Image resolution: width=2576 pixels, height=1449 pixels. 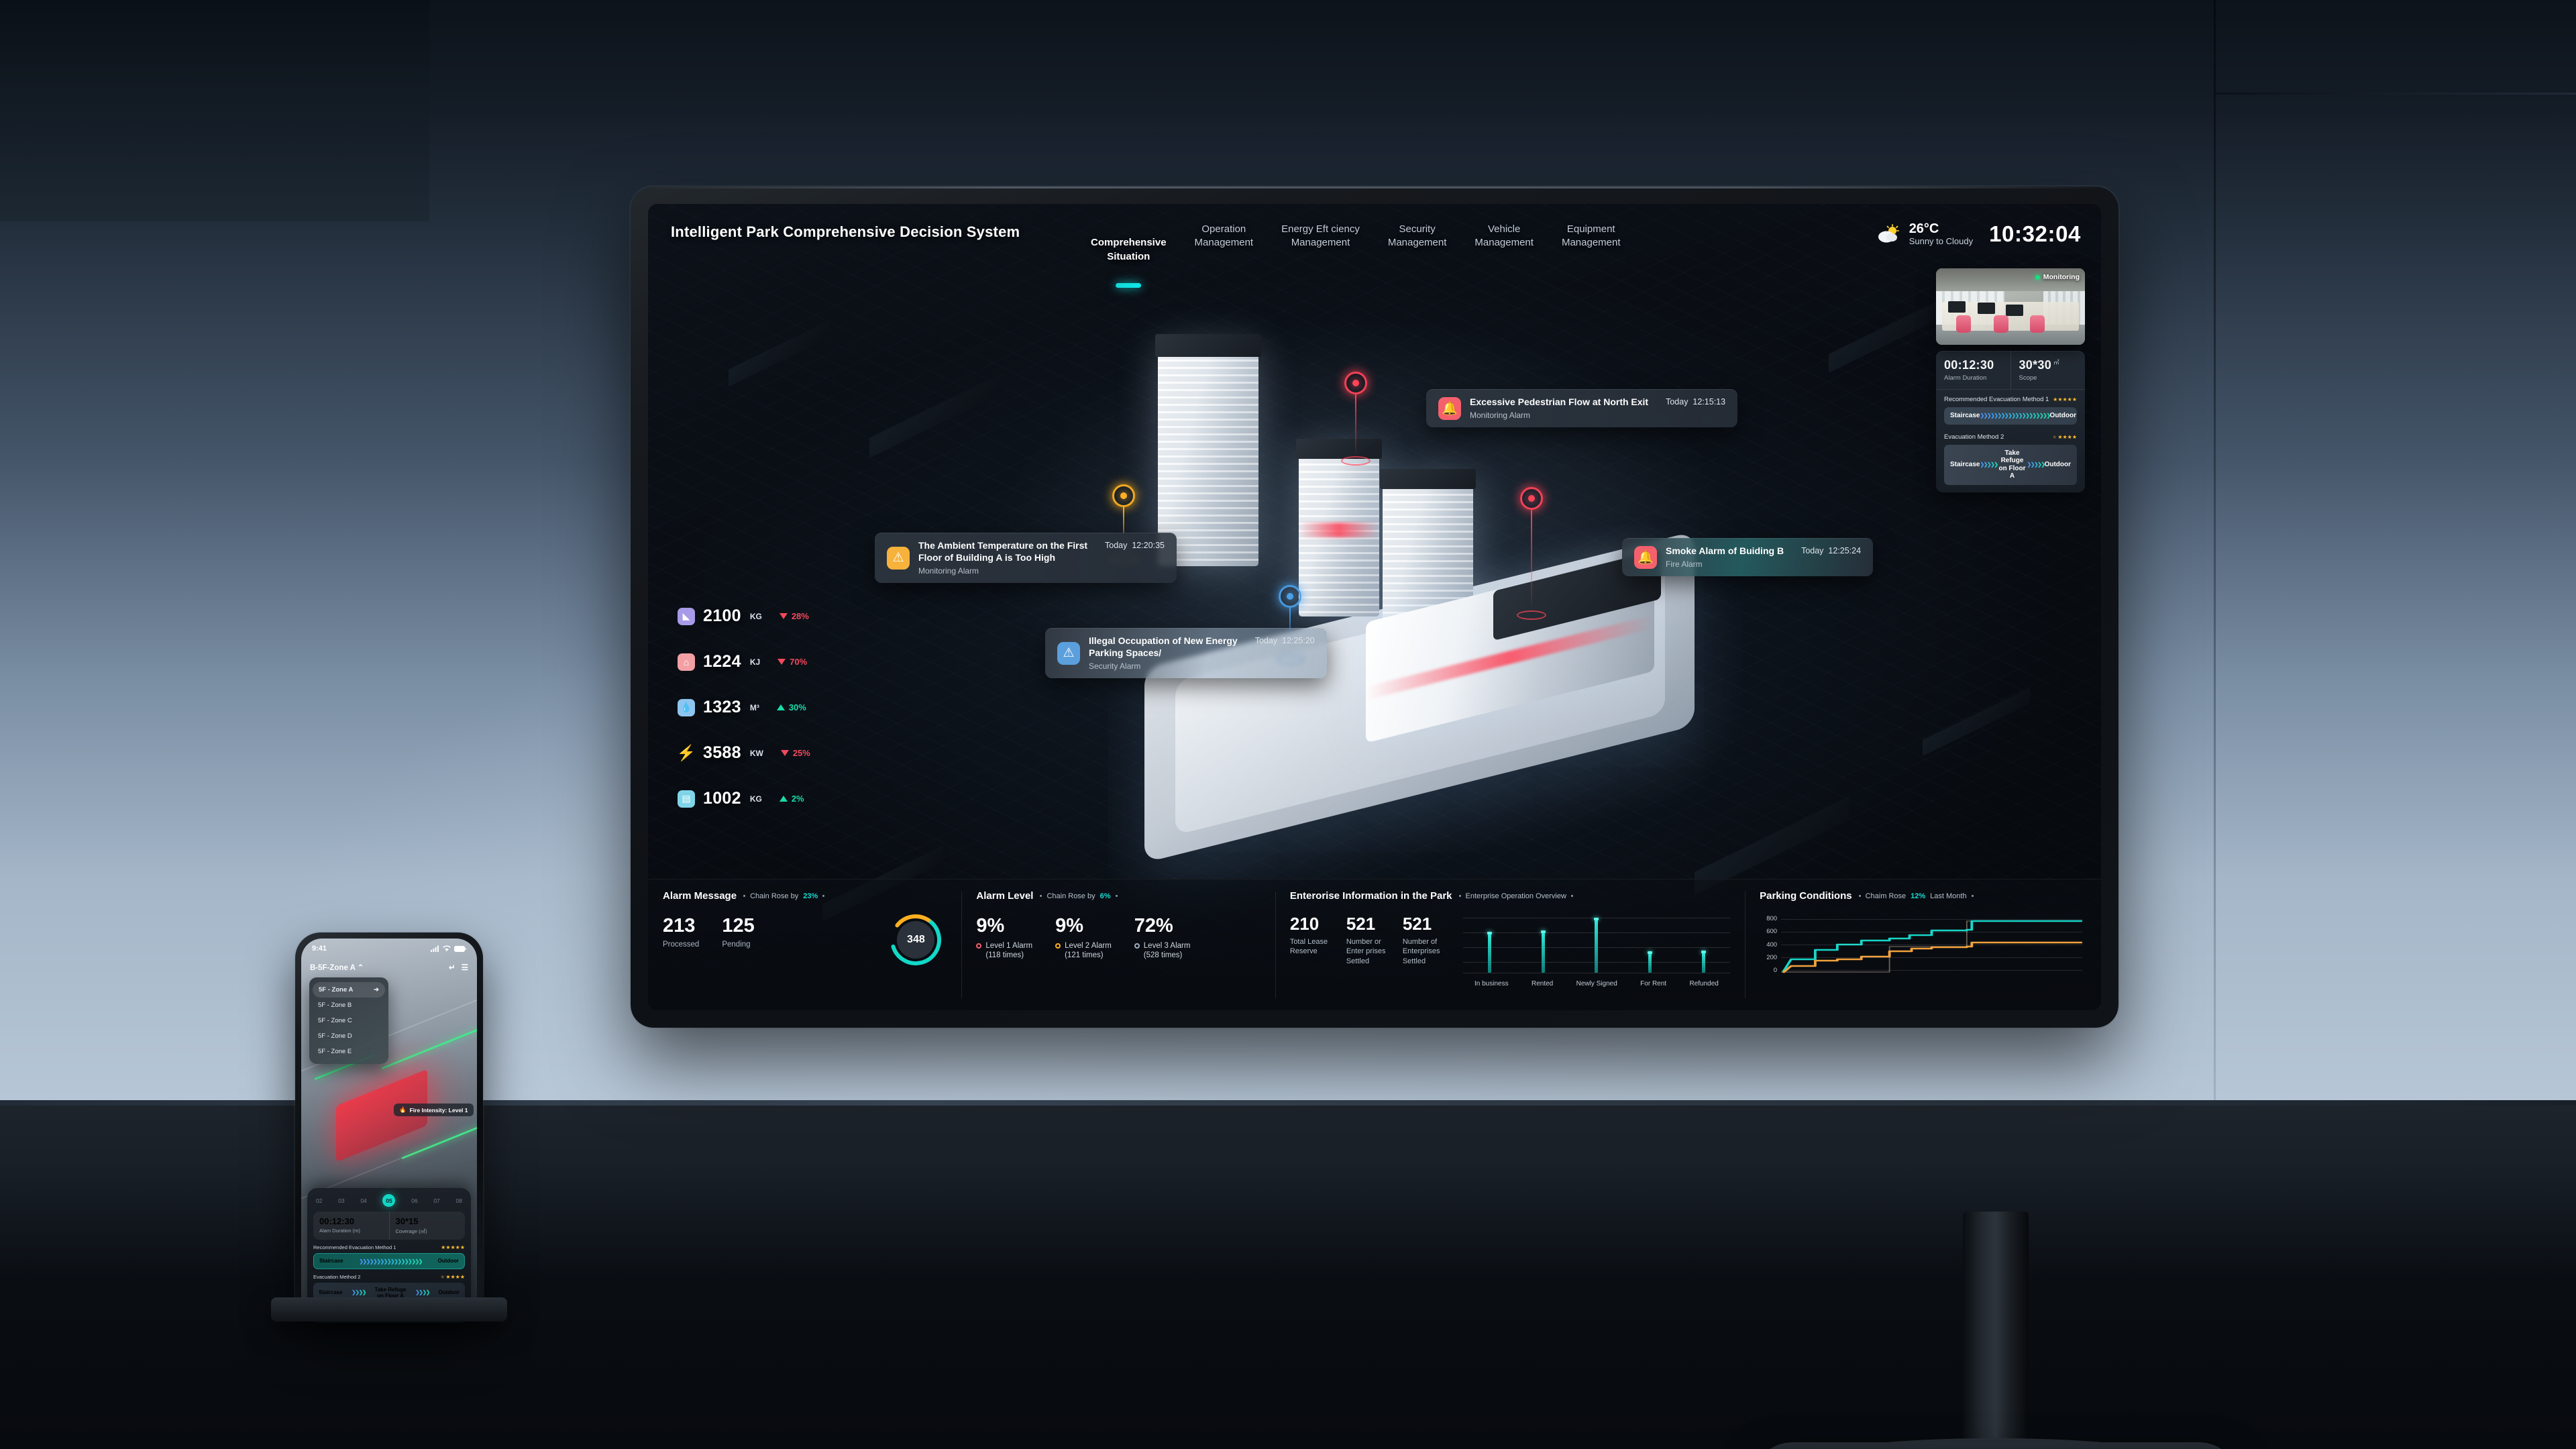 What do you see at coordinates (458, 1200) in the screenshot?
I see `floor-option-08: 08` at bounding box center [458, 1200].